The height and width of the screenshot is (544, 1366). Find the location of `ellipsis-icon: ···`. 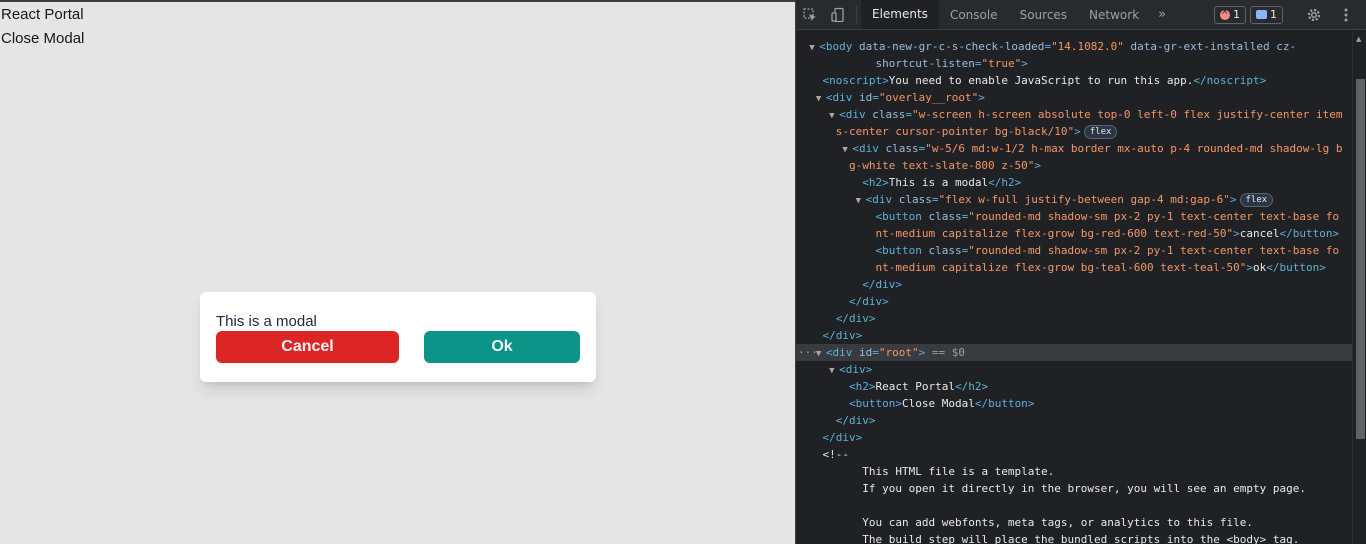

ellipsis-icon: ··· is located at coordinates (808, 352).